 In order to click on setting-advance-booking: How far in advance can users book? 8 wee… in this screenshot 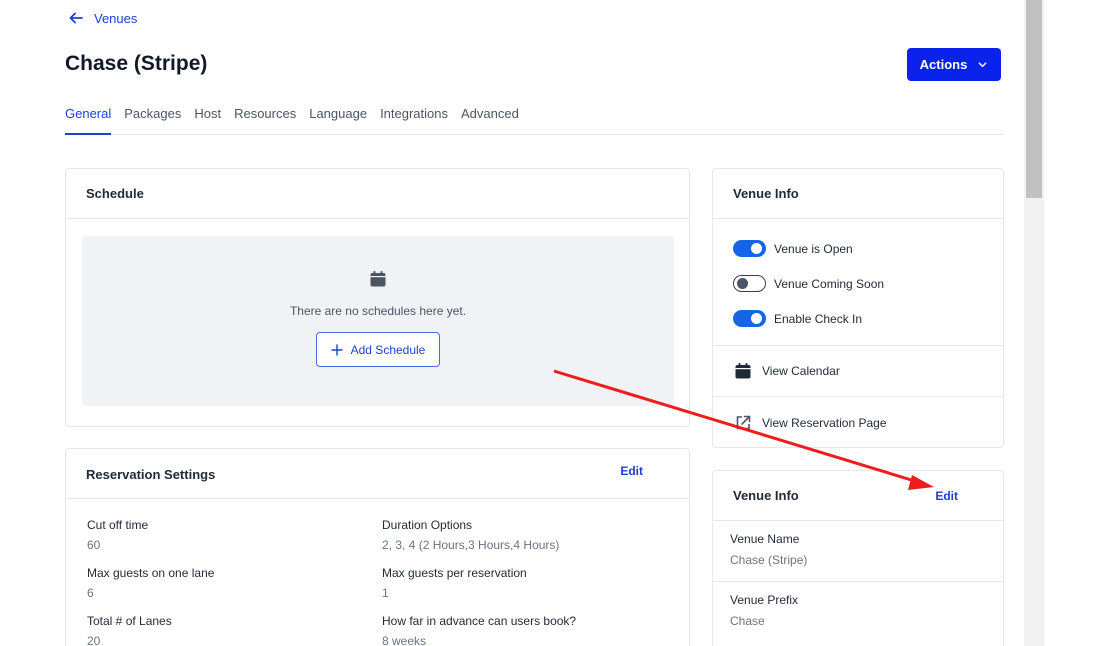, I will do `click(529, 630)`.